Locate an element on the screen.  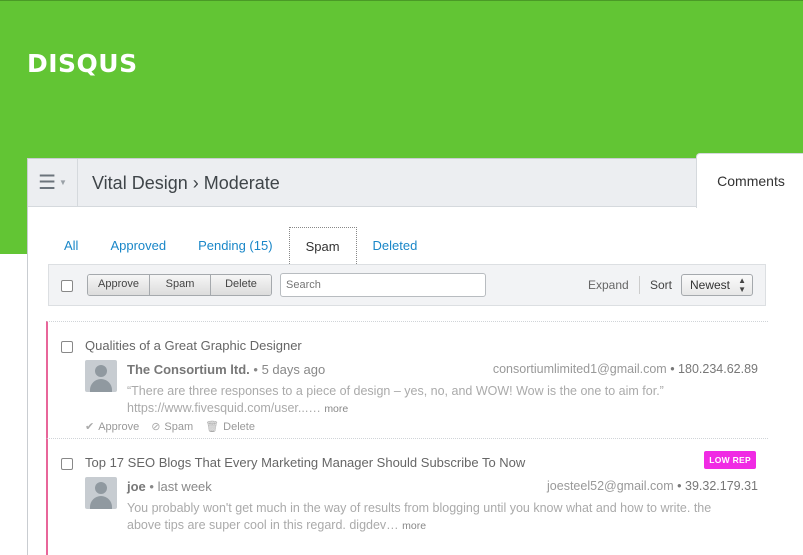
tab-pending: Pending (15) is located at coordinates (235, 246).